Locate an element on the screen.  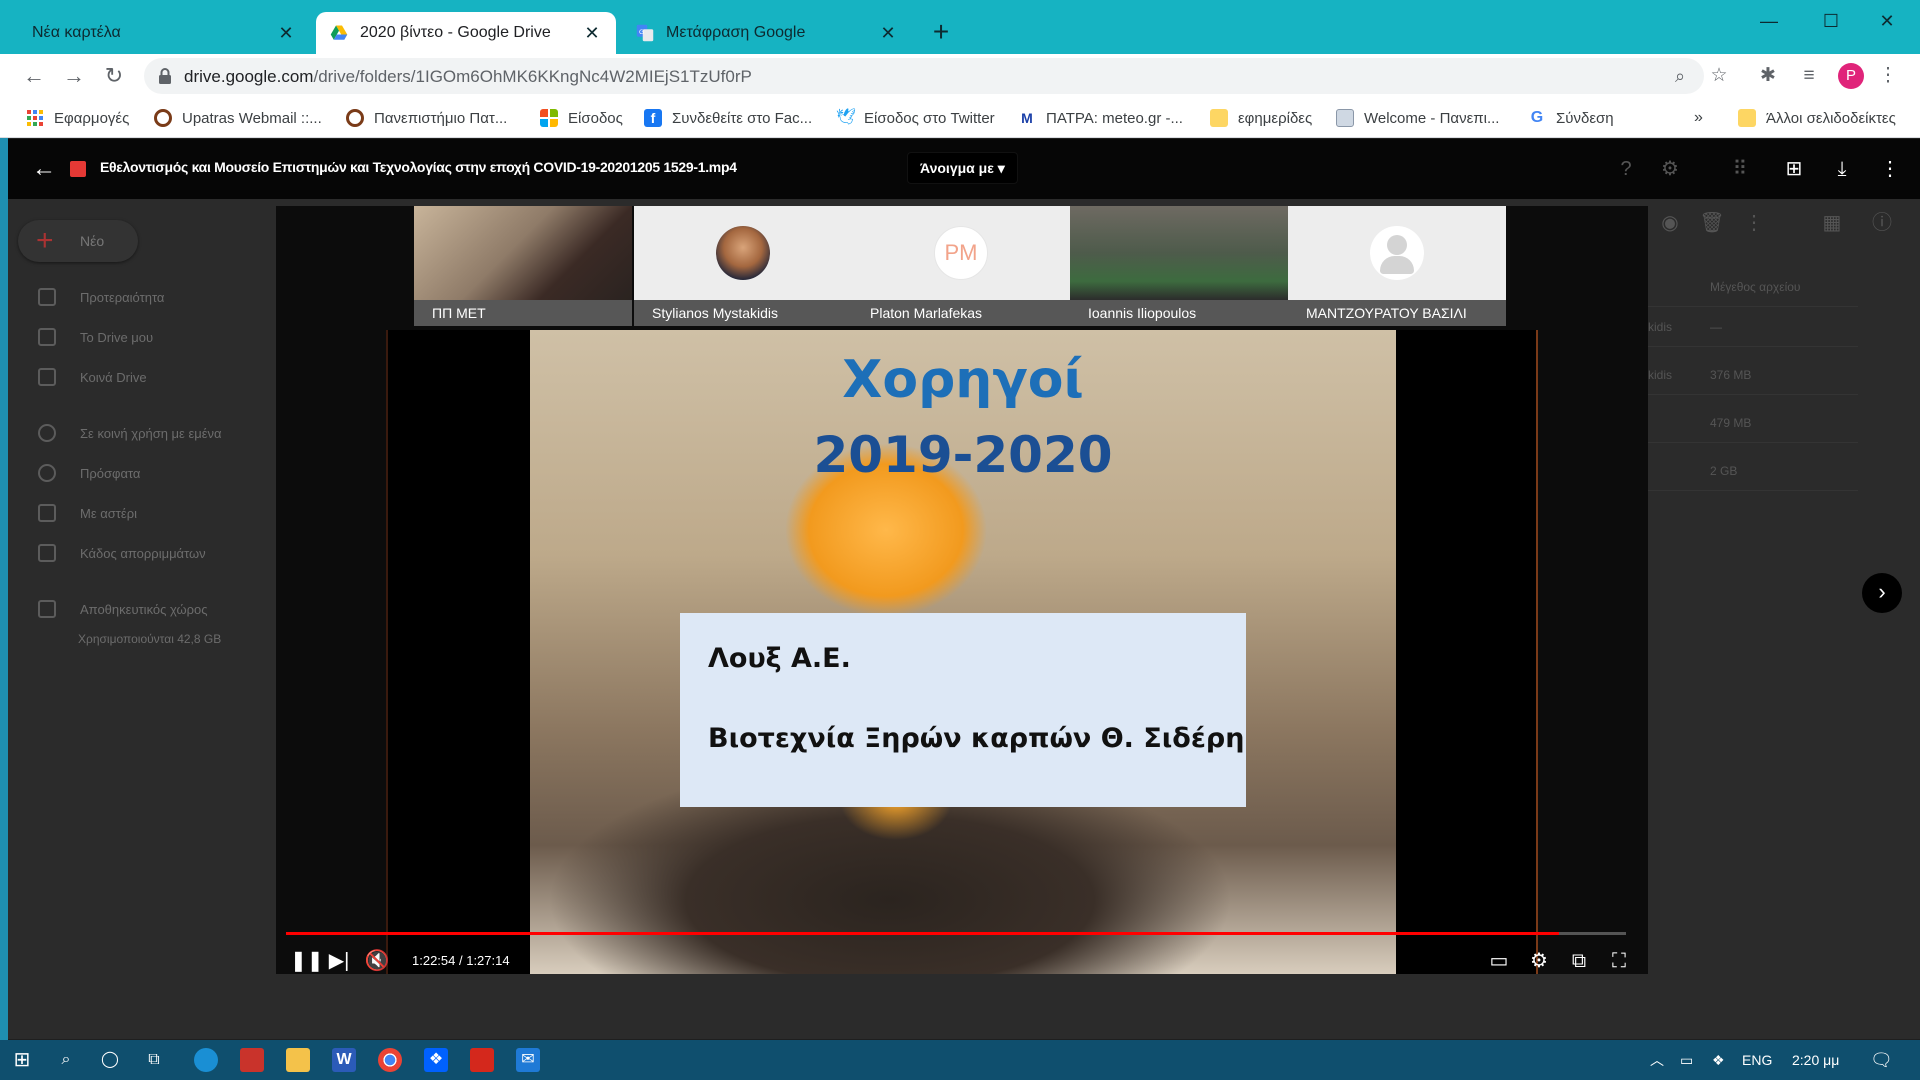
muted-volume-icon: 🔇 is located at coordinates (377, 959).